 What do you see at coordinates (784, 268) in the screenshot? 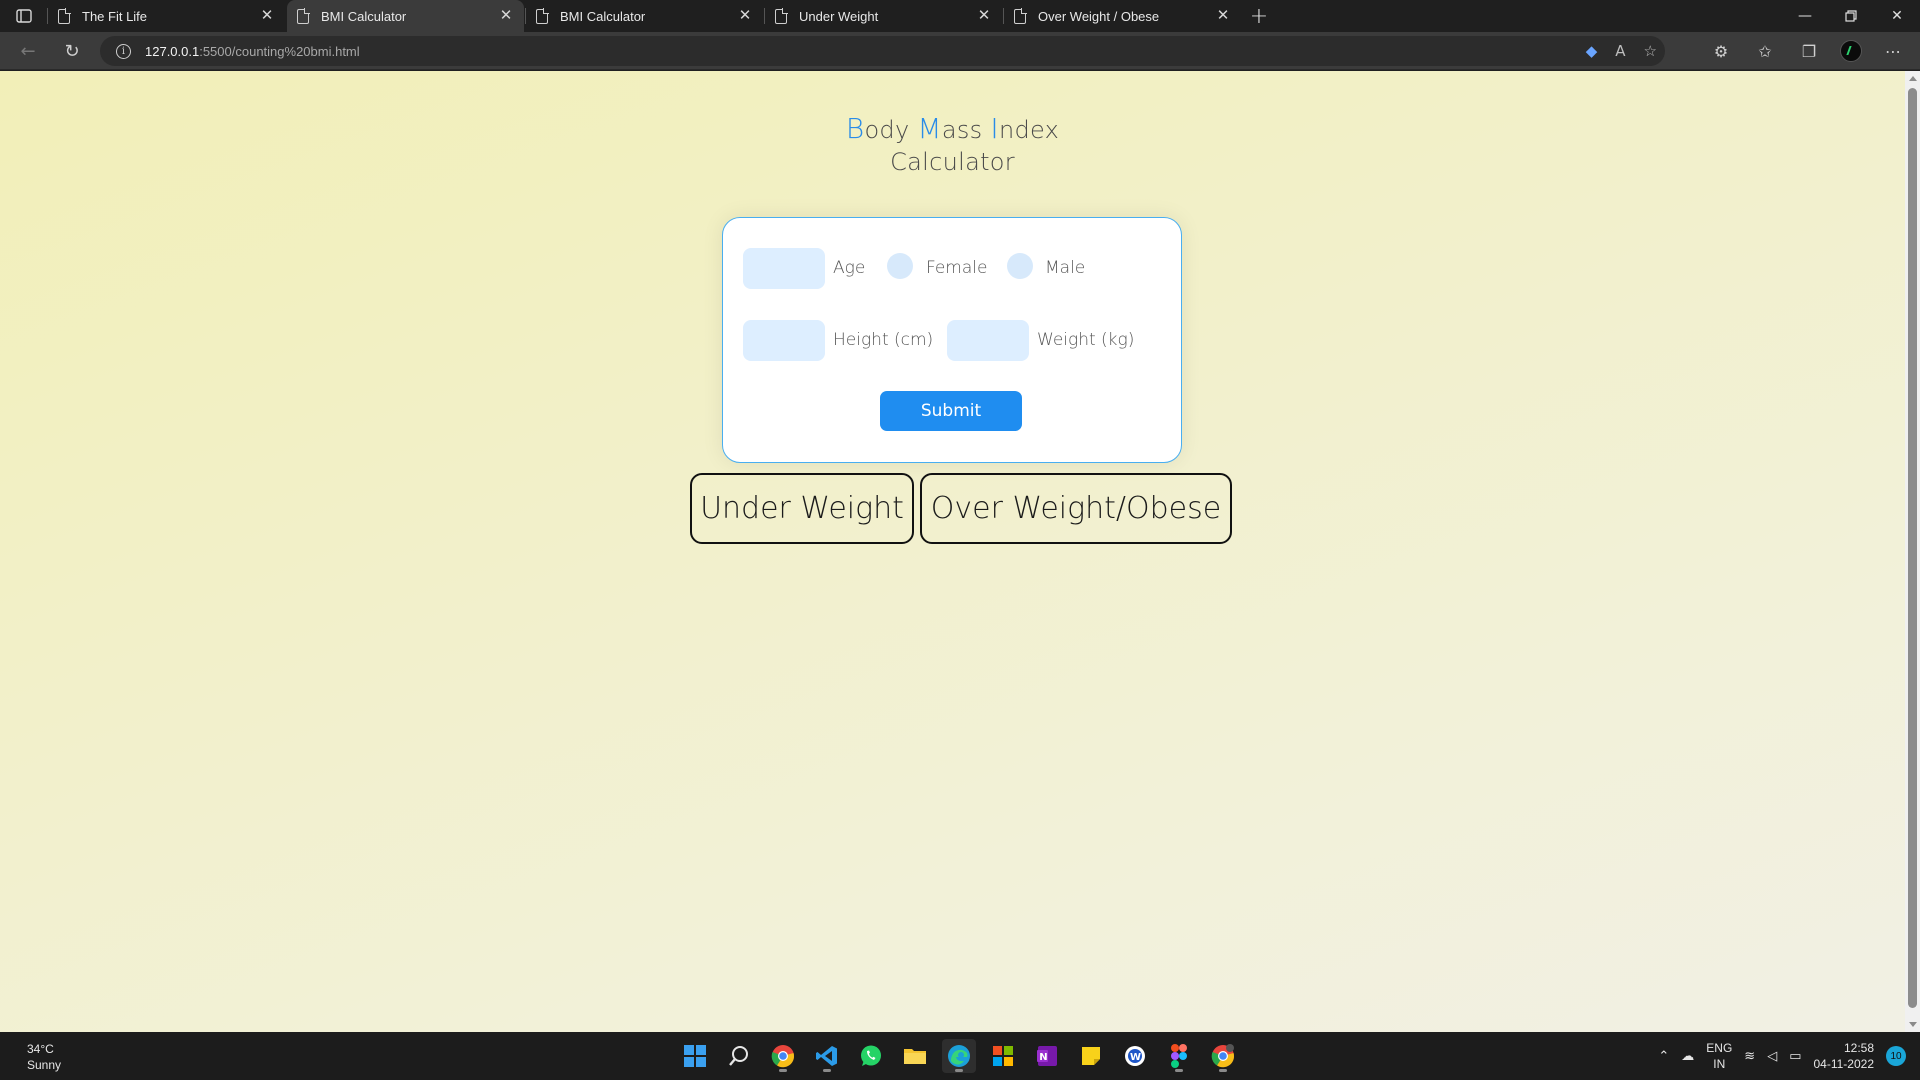
I see `age-input` at bounding box center [784, 268].